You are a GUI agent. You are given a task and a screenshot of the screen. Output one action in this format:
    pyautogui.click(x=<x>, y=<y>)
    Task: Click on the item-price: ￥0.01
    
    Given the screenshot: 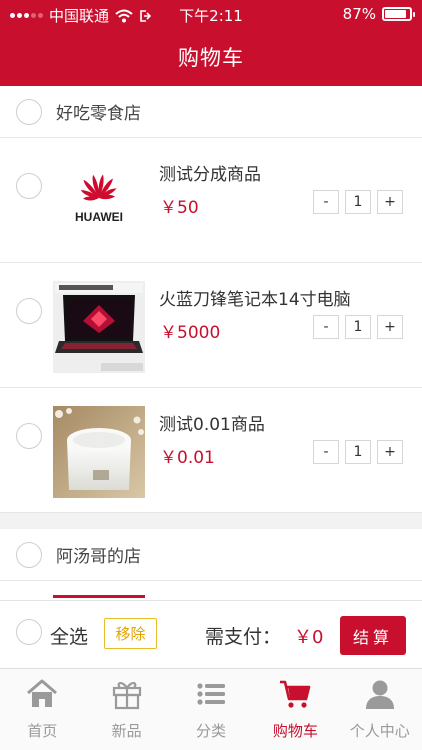 What is the action you would take?
    pyautogui.click(x=187, y=458)
    